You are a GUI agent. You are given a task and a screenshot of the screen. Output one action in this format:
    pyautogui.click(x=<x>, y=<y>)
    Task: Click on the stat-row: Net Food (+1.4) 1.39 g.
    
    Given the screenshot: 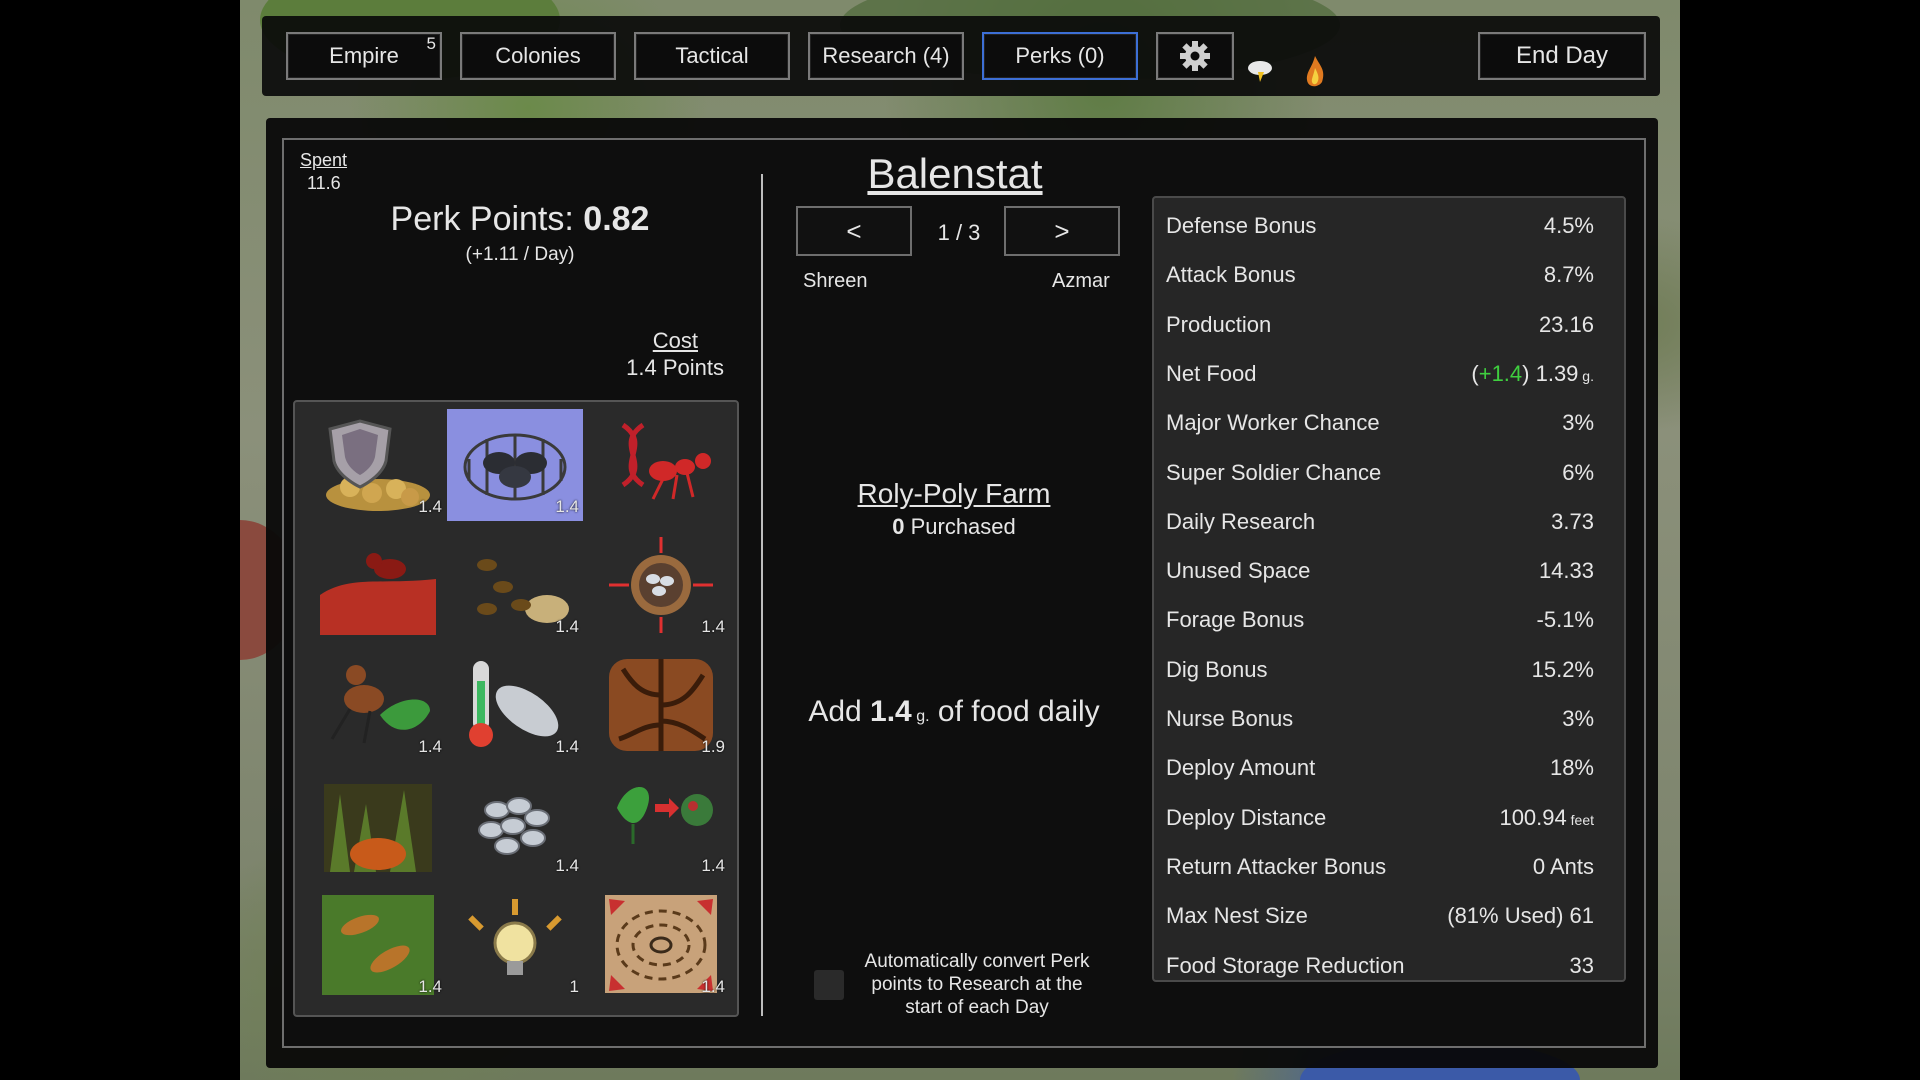 What is the action you would take?
    pyautogui.click(x=1380, y=374)
    